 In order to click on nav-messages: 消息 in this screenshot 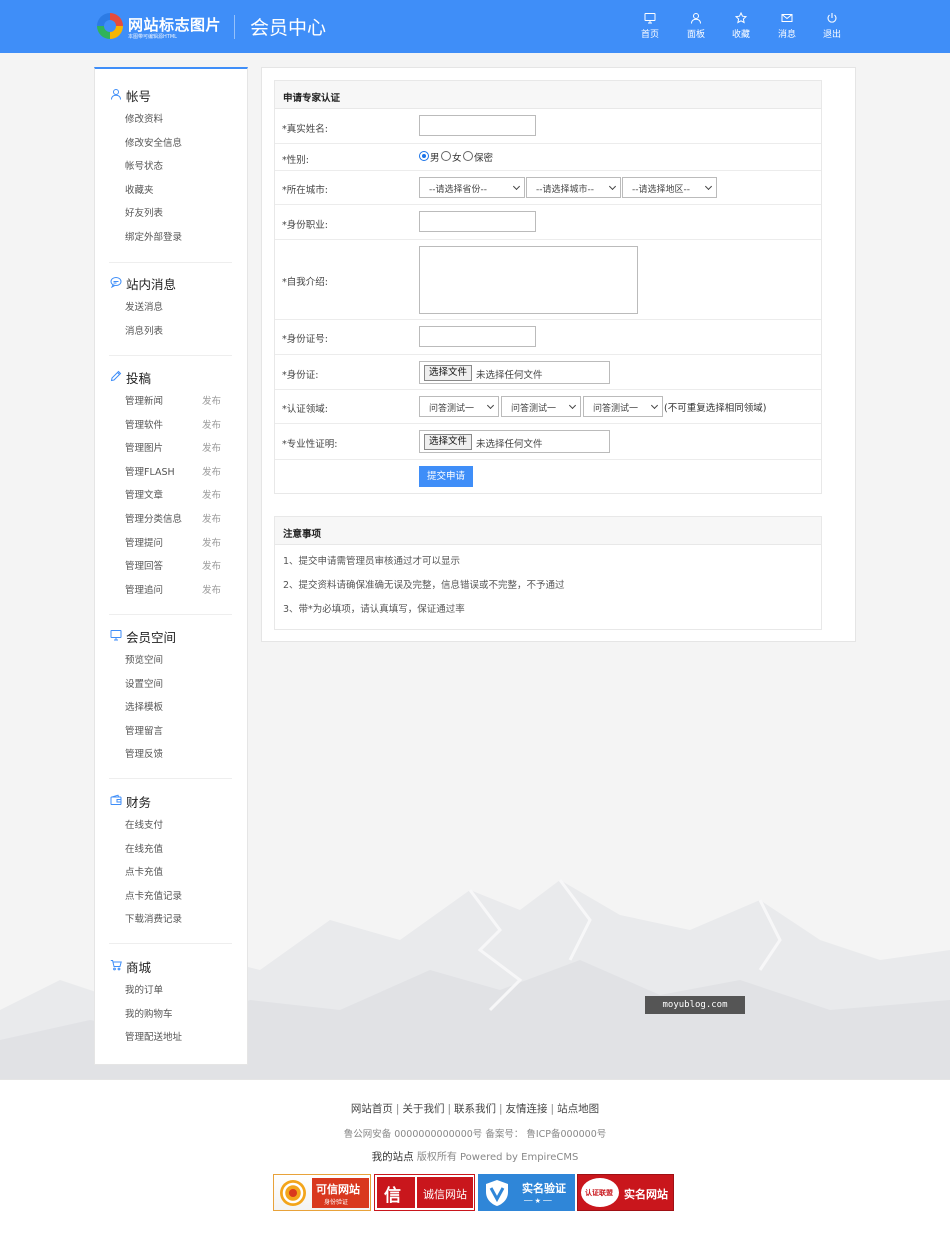, I will do `click(787, 26)`.